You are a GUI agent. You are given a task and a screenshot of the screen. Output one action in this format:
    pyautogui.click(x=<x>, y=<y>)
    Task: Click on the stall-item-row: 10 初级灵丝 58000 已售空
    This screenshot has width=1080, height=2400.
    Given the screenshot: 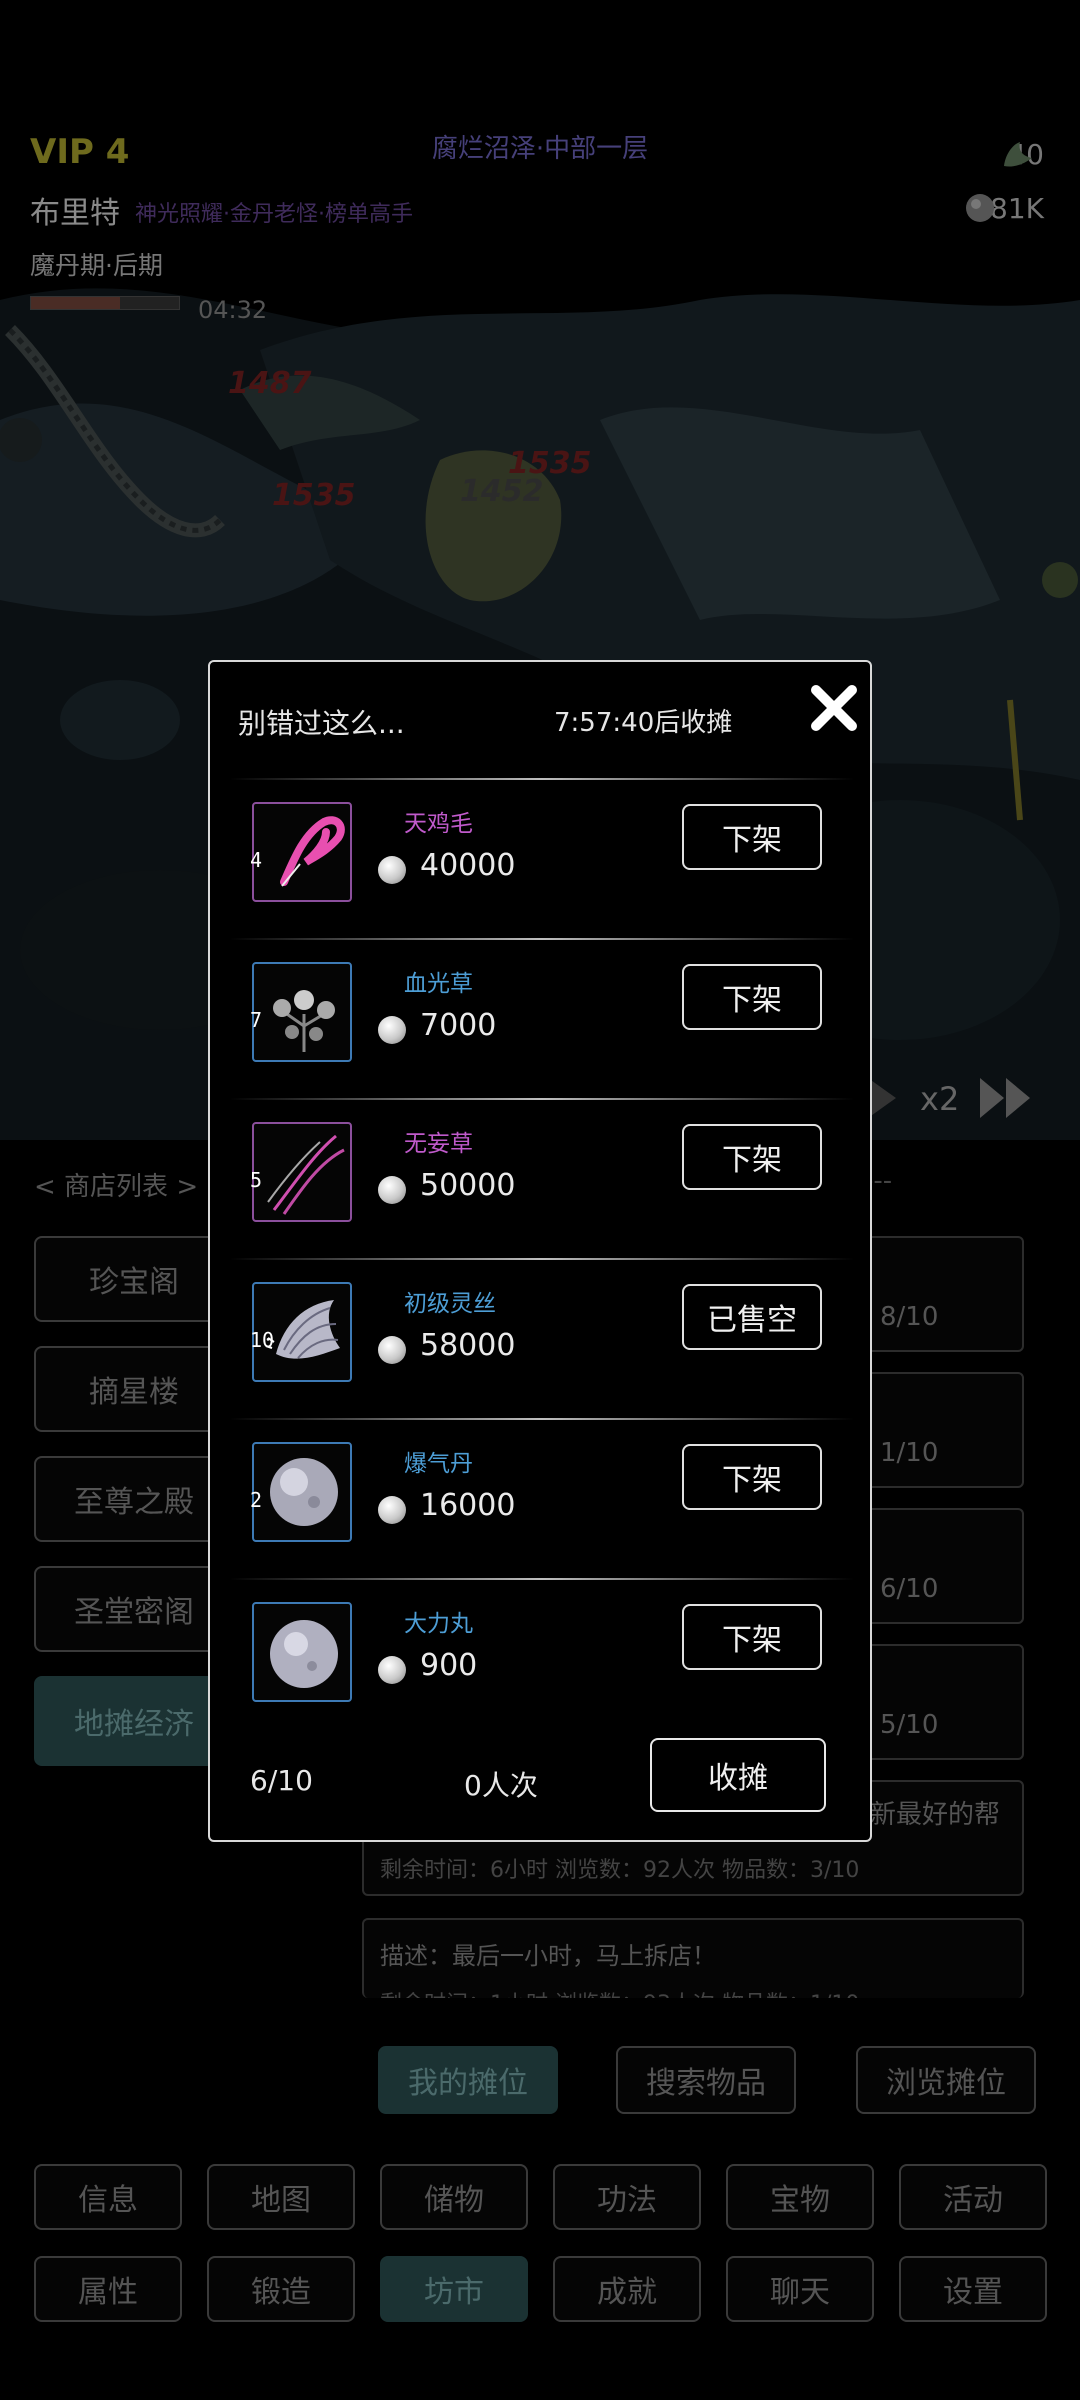 What is the action you would take?
    pyautogui.click(x=540, y=1344)
    